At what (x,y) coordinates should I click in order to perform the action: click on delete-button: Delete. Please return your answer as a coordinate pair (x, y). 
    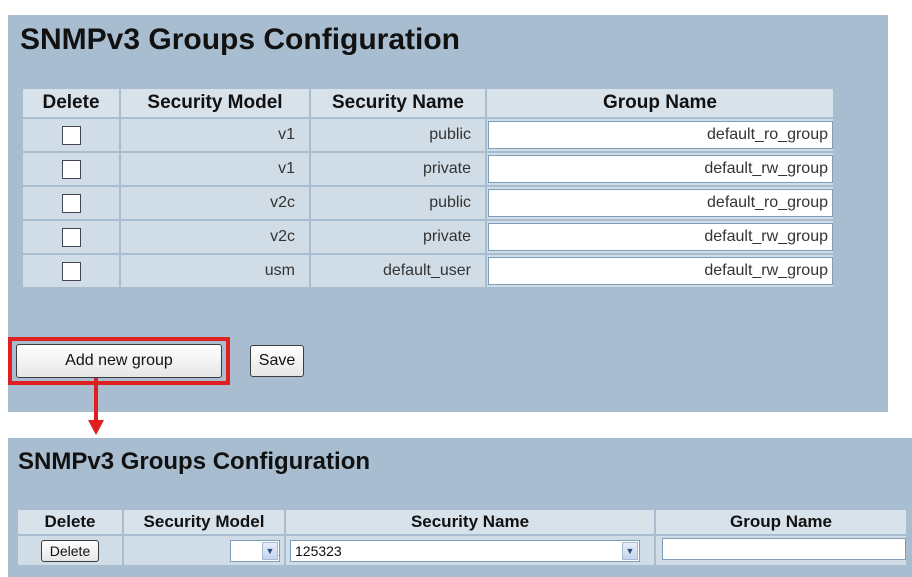
    Looking at the image, I should click on (70, 550).